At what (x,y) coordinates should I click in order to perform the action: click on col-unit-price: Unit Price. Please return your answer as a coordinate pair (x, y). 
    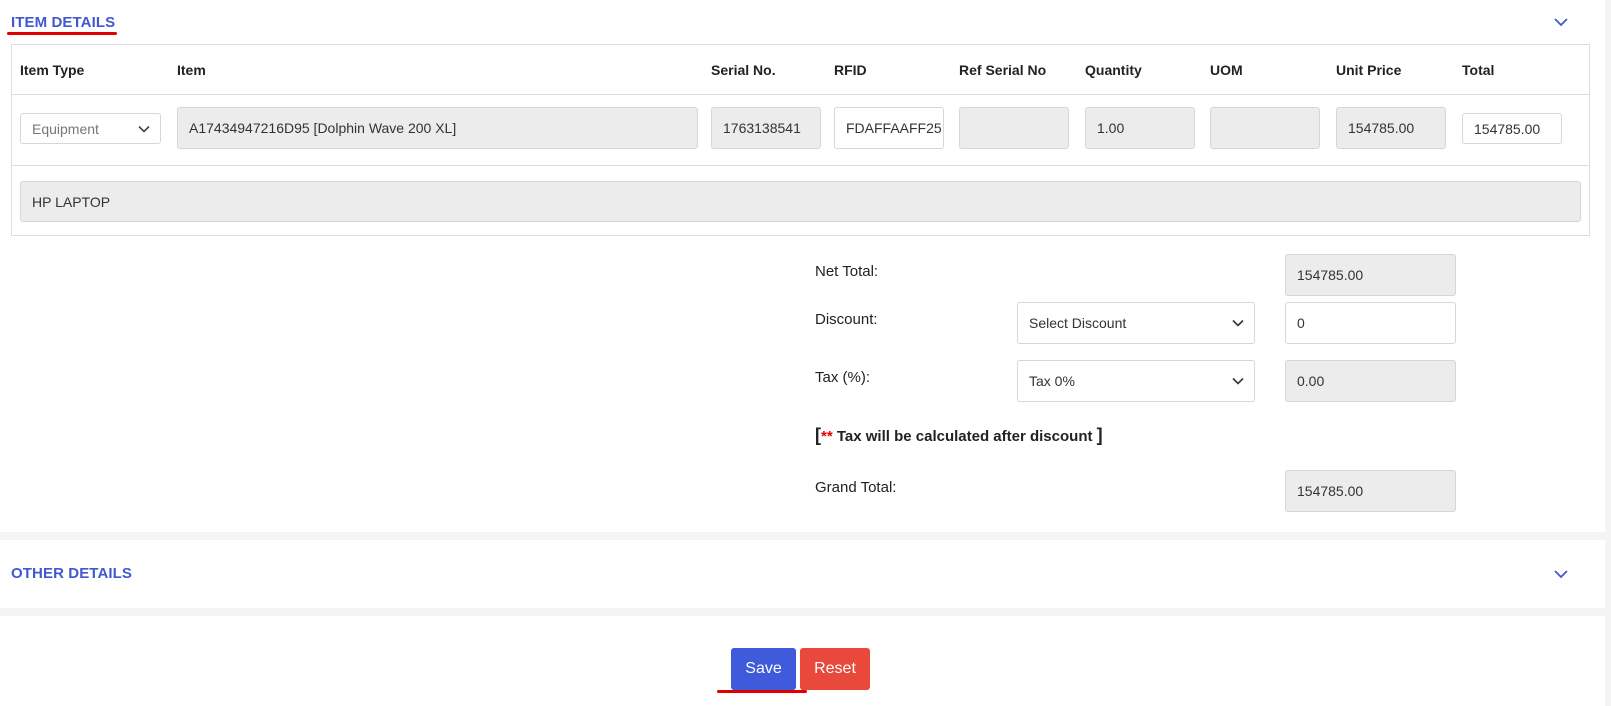
    Looking at the image, I should click on (1369, 70).